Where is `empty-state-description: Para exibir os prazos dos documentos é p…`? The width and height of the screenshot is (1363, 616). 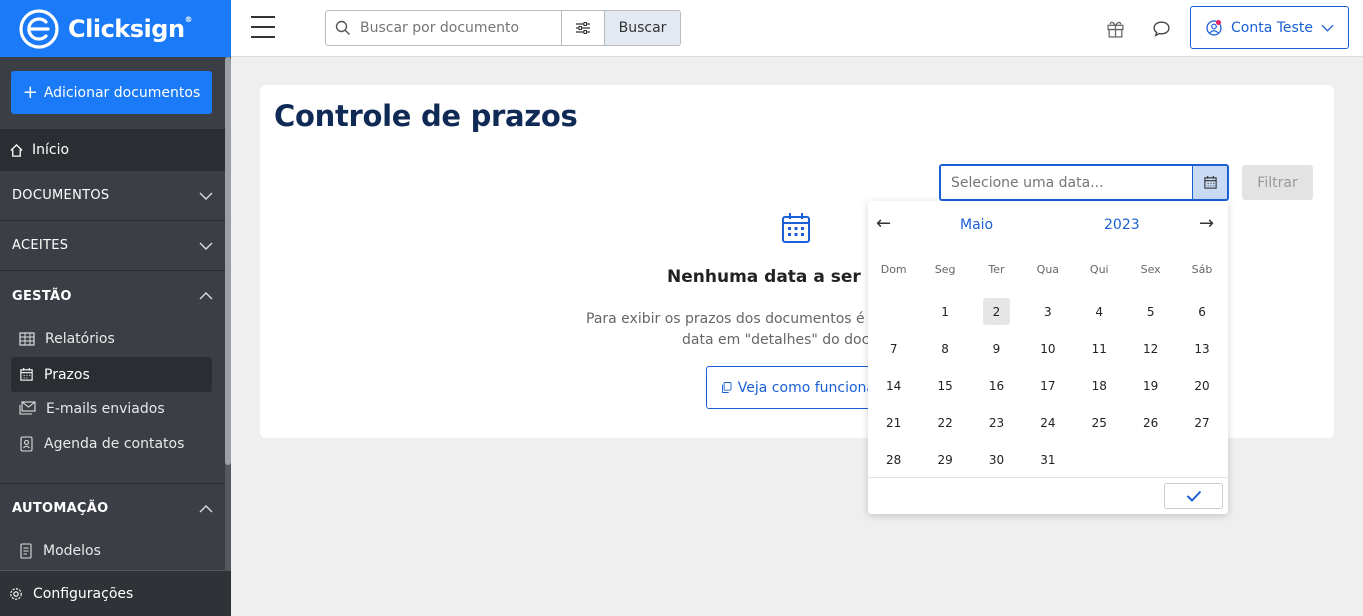
empty-state-description: Para exibir os prazos dos documentos é p… is located at coordinates (727, 319).